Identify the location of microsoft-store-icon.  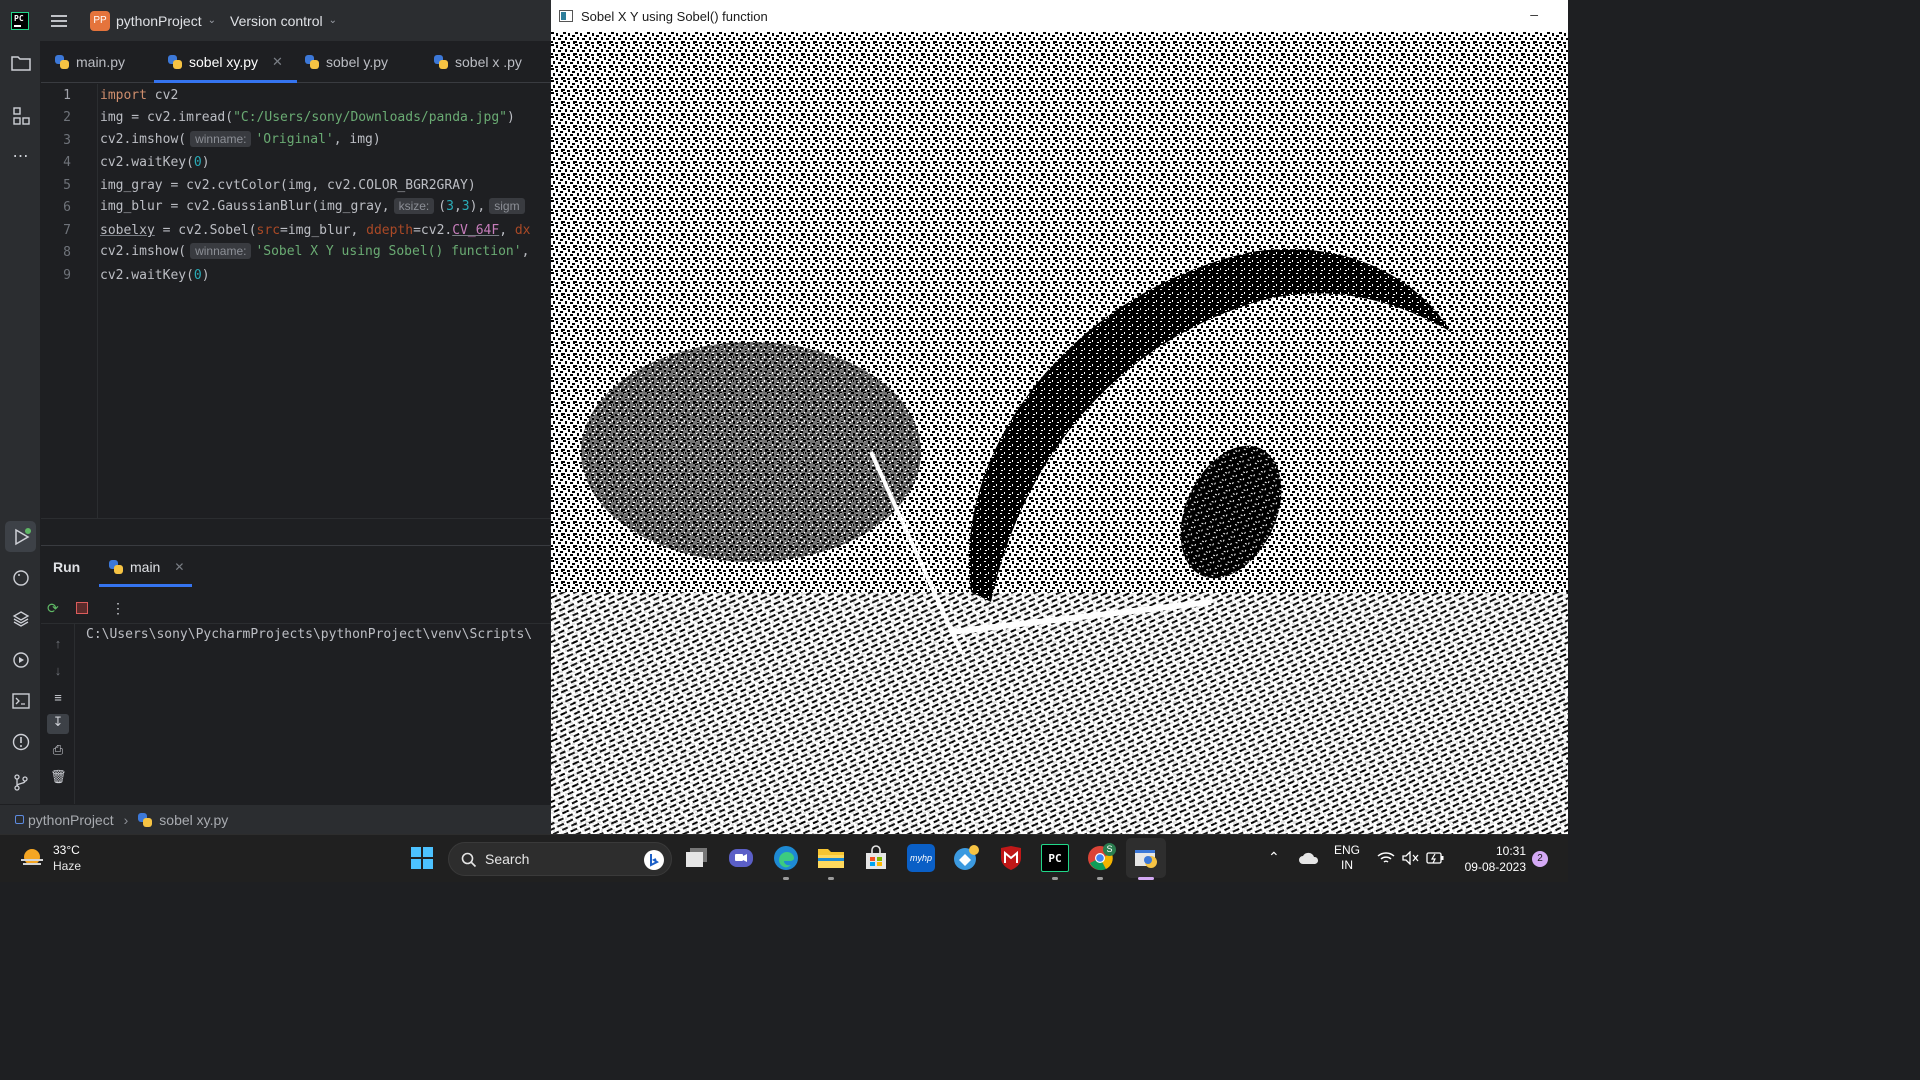
(876, 858).